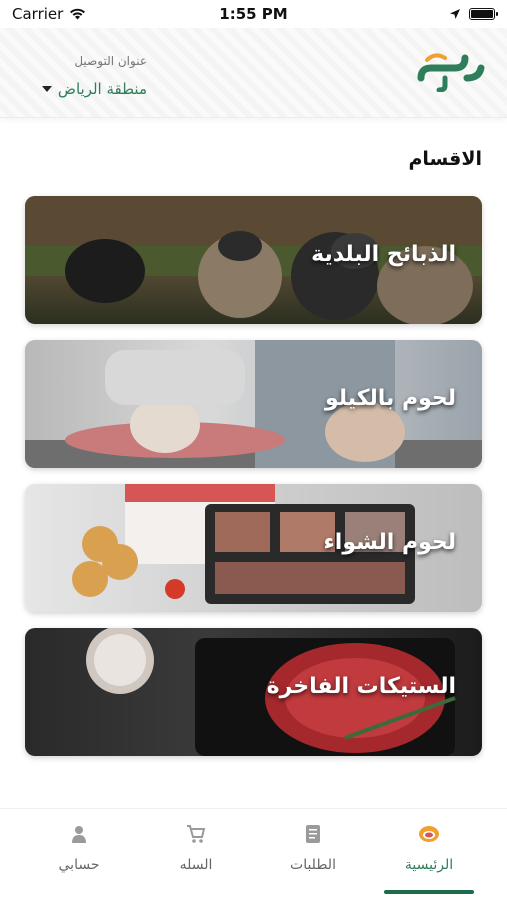 This screenshot has height=900, width=507. I want to click on tab-label: الطلبات, so click(313, 865).